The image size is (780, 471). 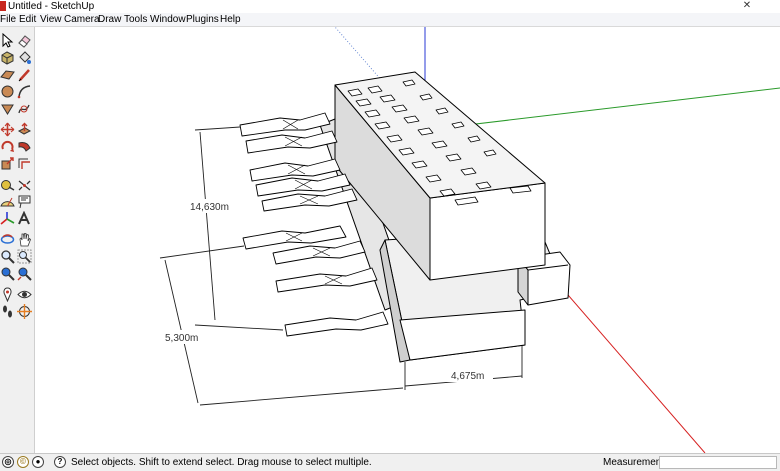 I want to click on freehand-icon, so click(x=24, y=108).